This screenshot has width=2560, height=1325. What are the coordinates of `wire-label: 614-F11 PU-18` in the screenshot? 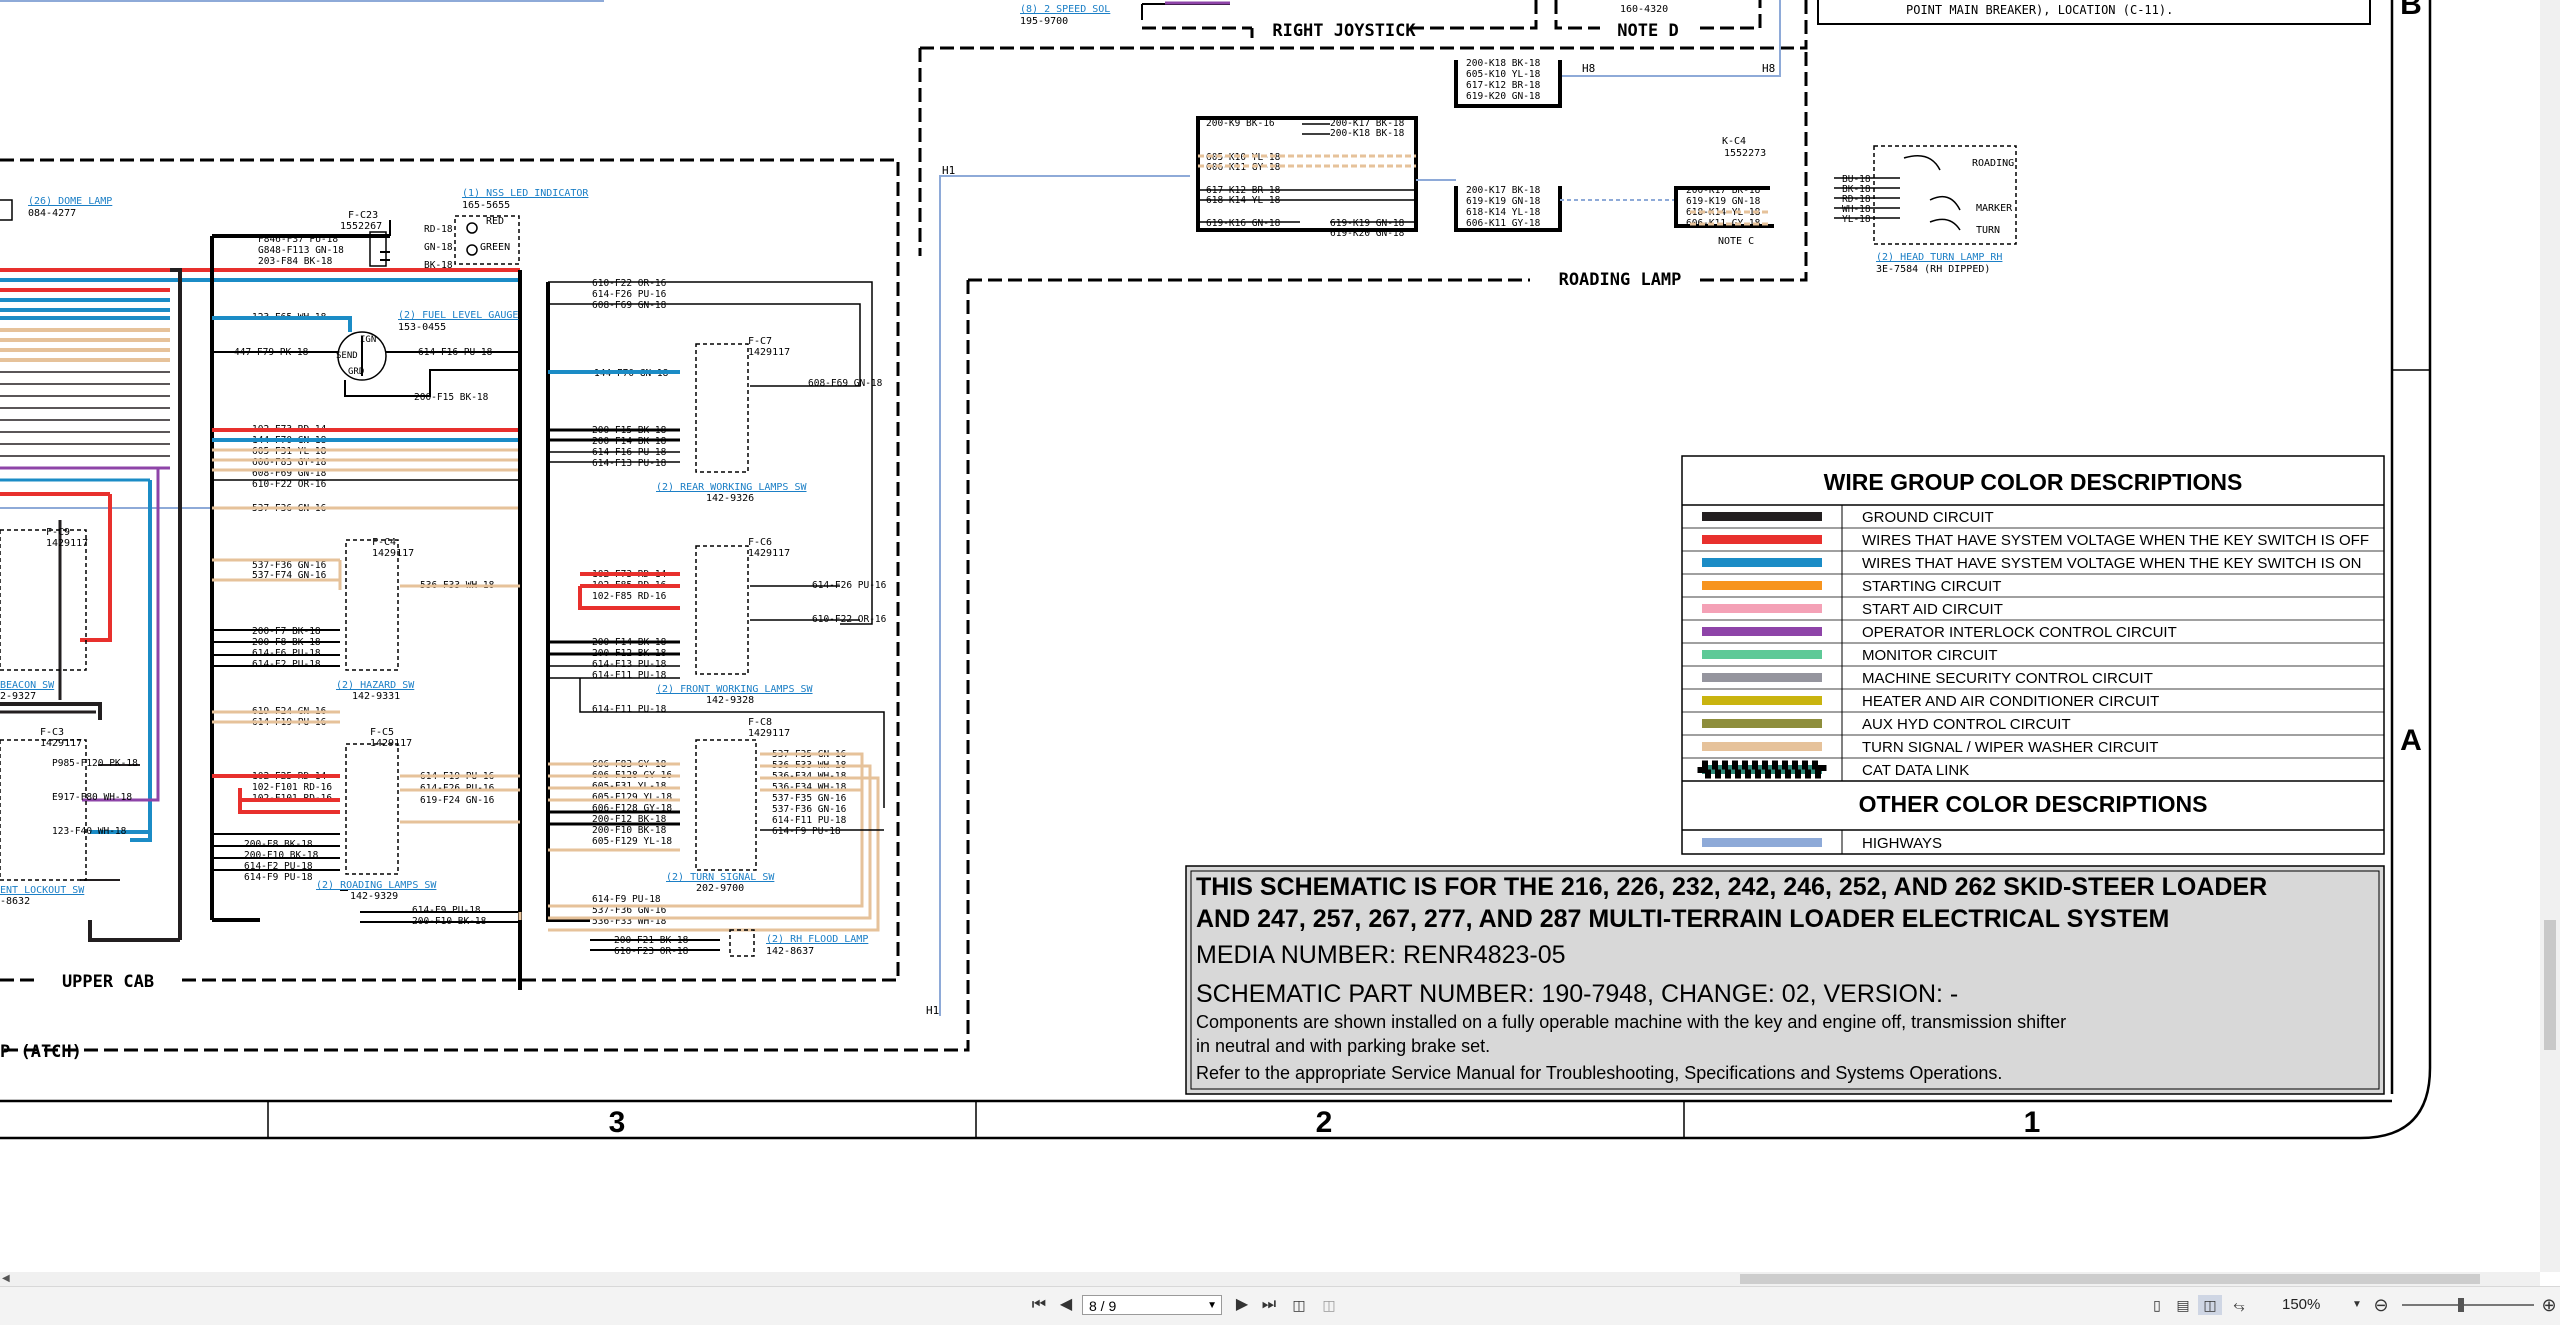 It's located at (629, 709).